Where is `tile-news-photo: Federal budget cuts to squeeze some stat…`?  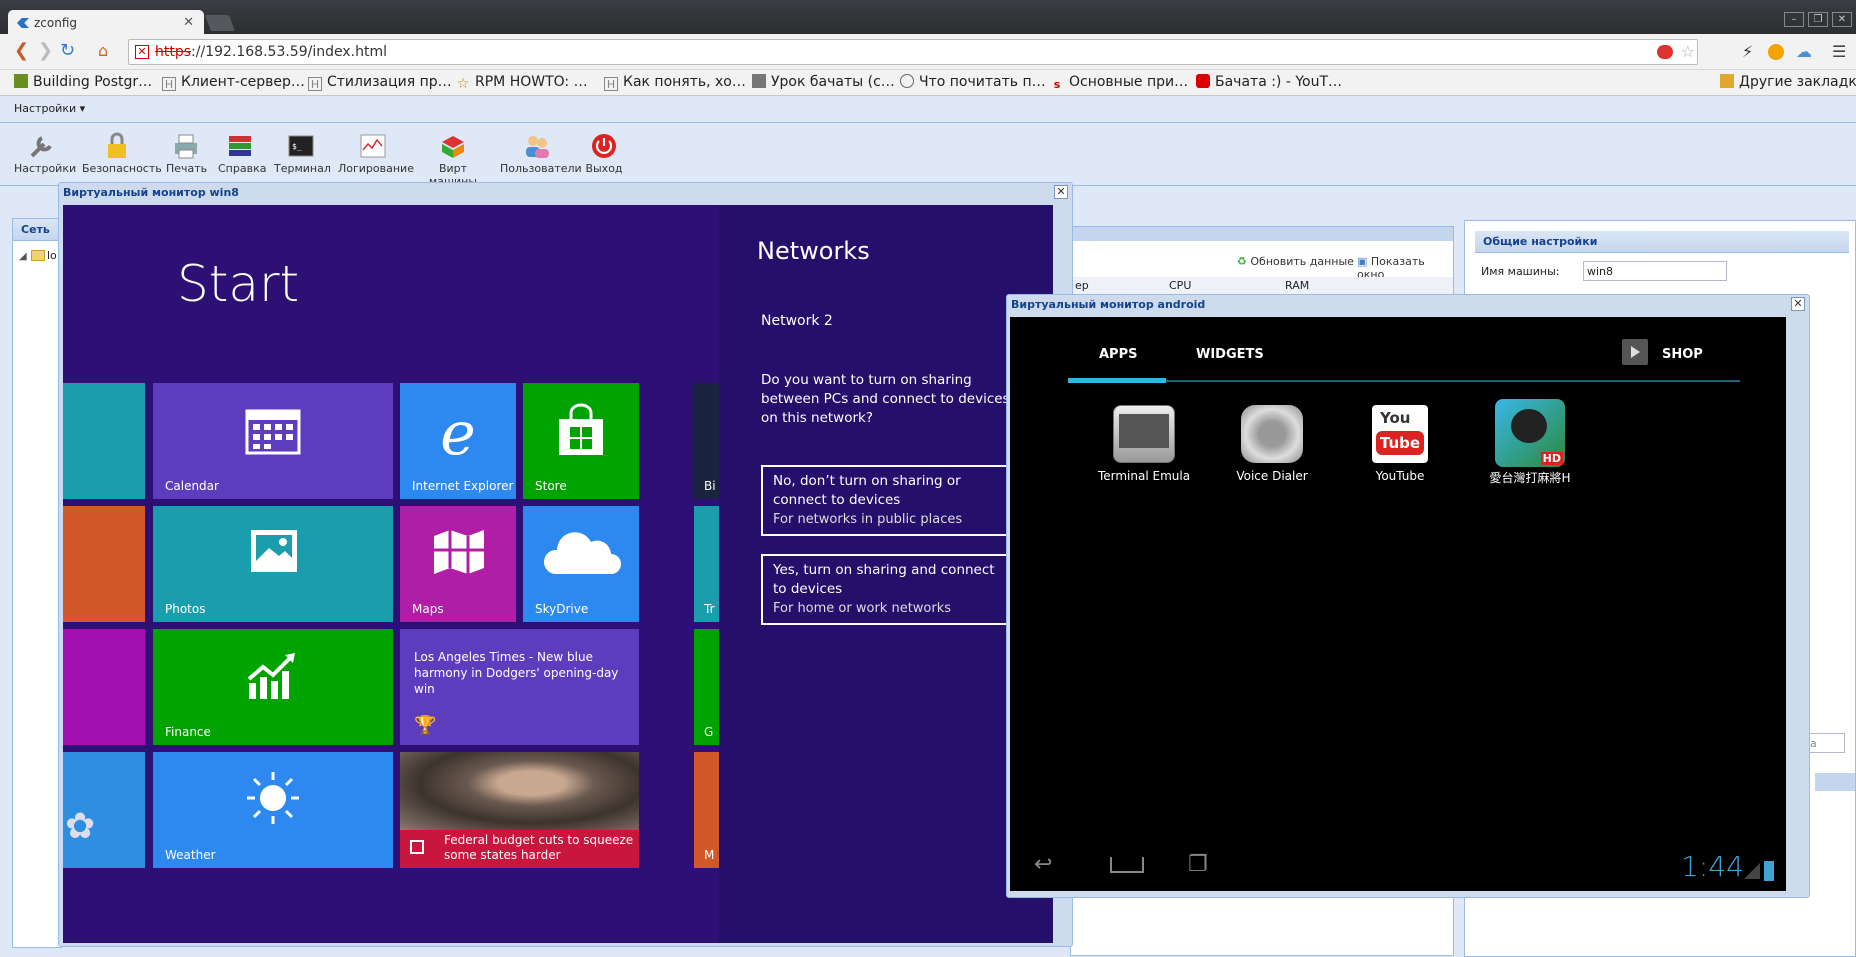 tile-news-photo: Federal budget cuts to squeeze some stat… is located at coordinates (519, 810).